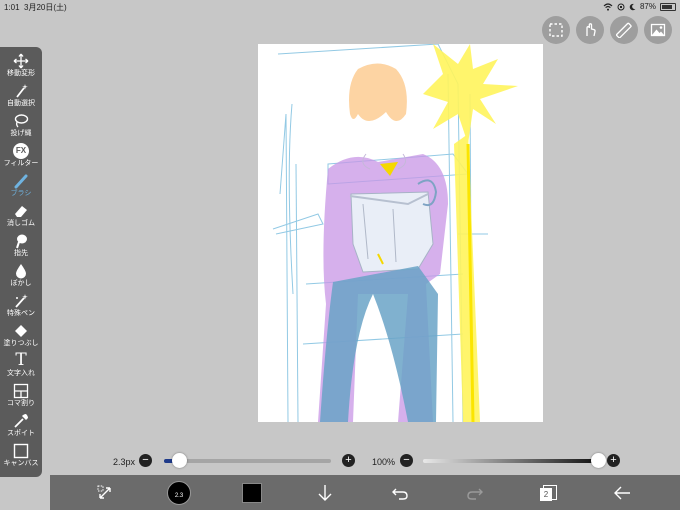 The height and width of the screenshot is (510, 680). What do you see at coordinates (21, 193) in the screenshot?
I see `tool-label: ブラシ` at bounding box center [21, 193].